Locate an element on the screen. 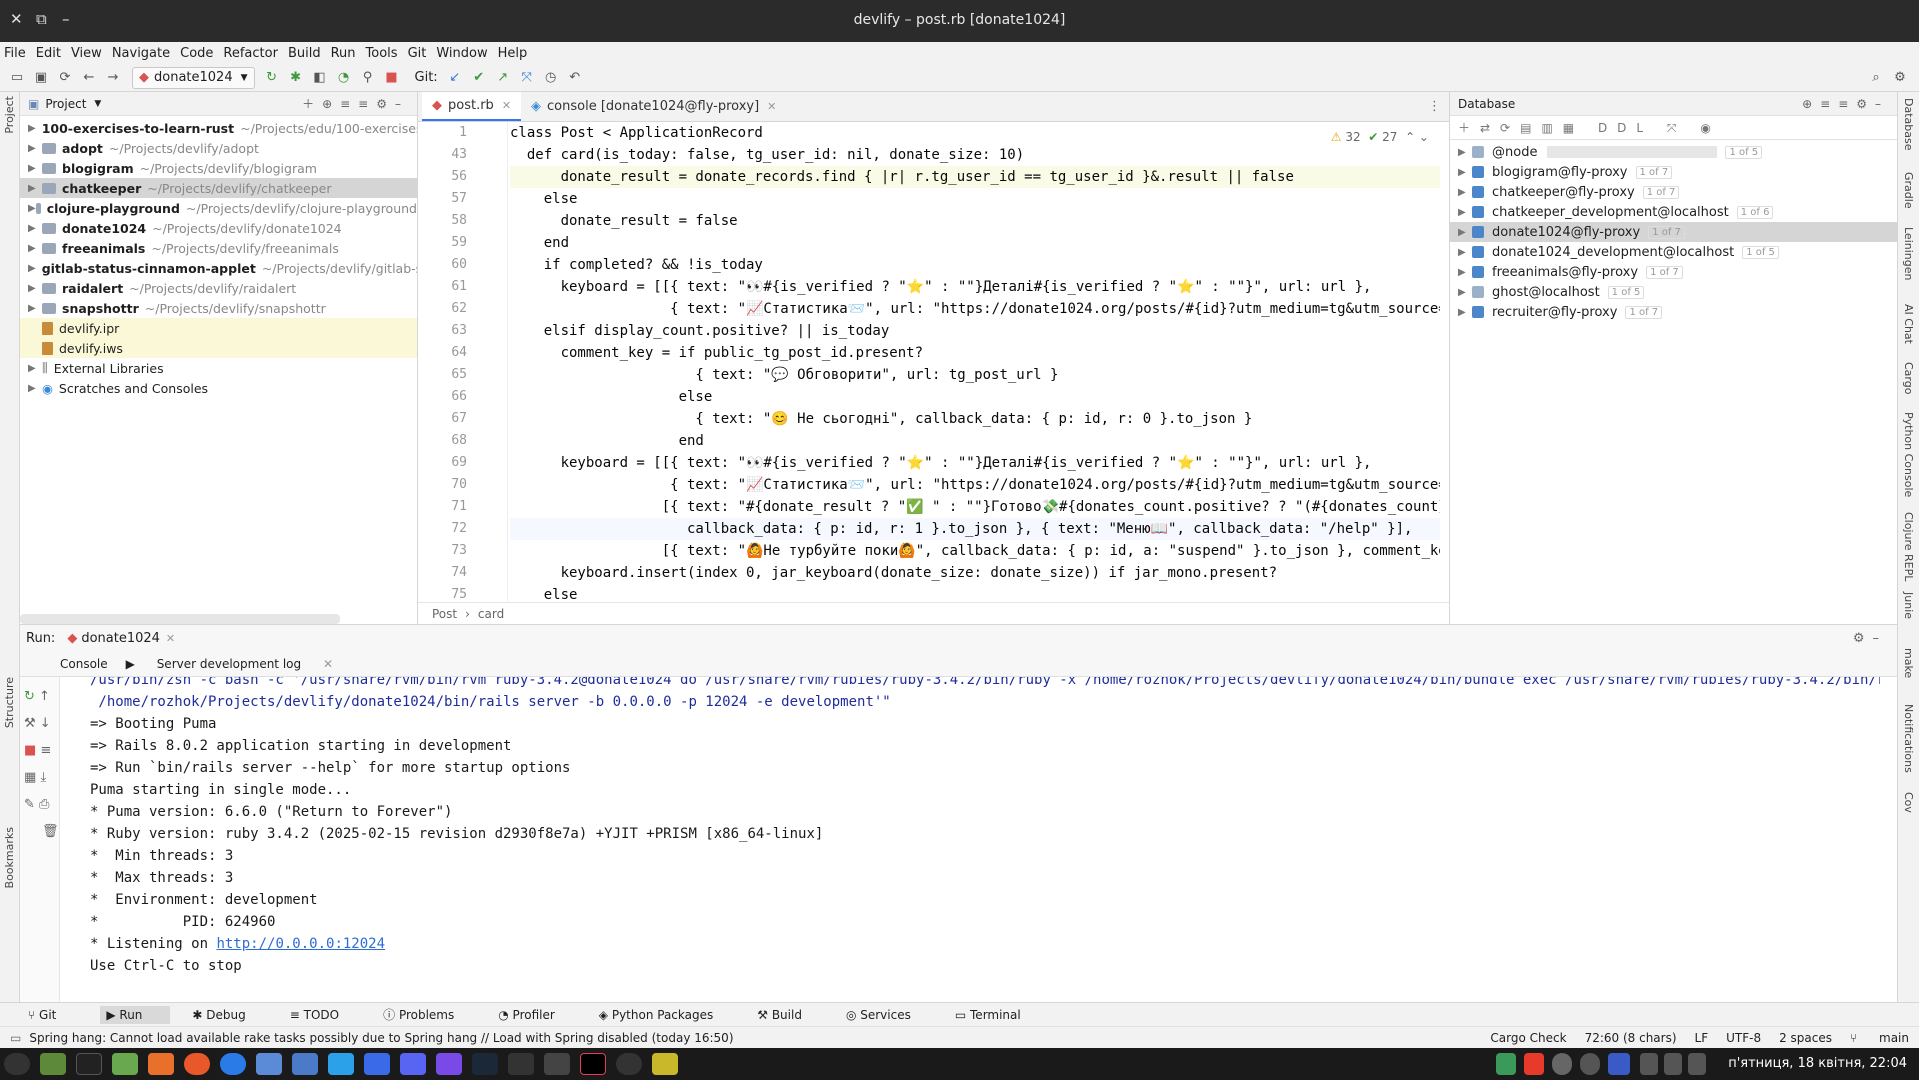 The height and width of the screenshot is (1080, 1919). tree-item: ▶ ⫼ External Libraries is located at coordinates (218, 368).